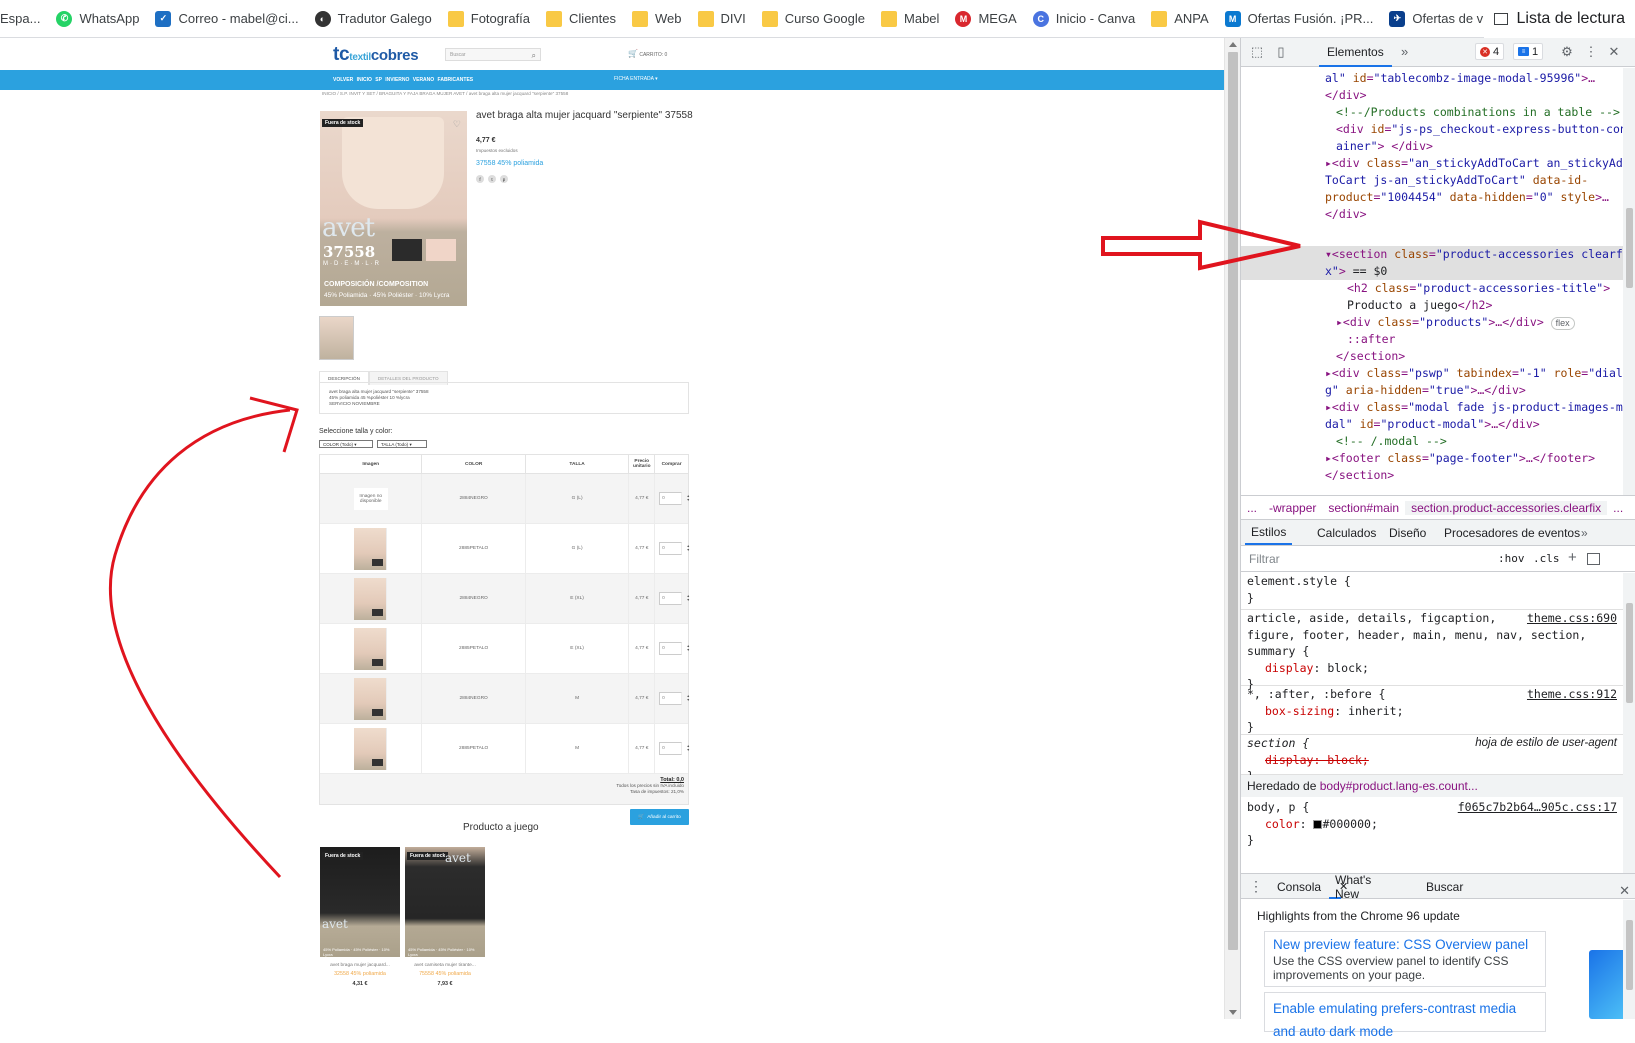 The image size is (1635, 1043). Describe the element at coordinates (1233, 44) in the screenshot. I see `scroll-up-arrow-icon` at that location.